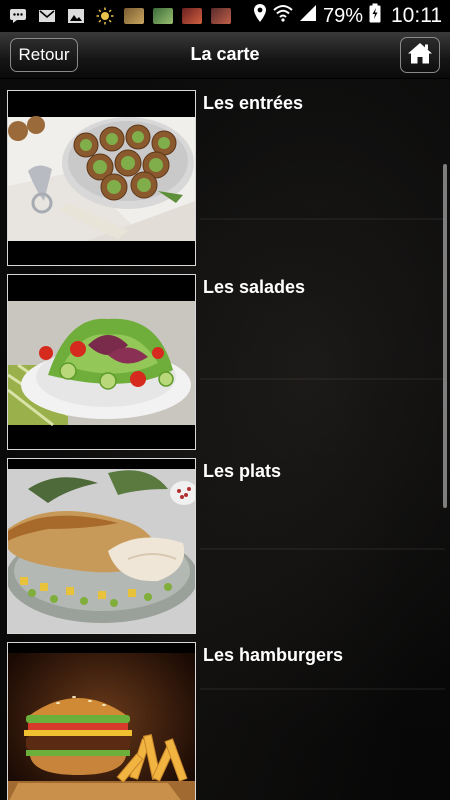  Describe the element at coordinates (254, 287) in the screenshot. I see `menu-item-label: Les salades` at that location.